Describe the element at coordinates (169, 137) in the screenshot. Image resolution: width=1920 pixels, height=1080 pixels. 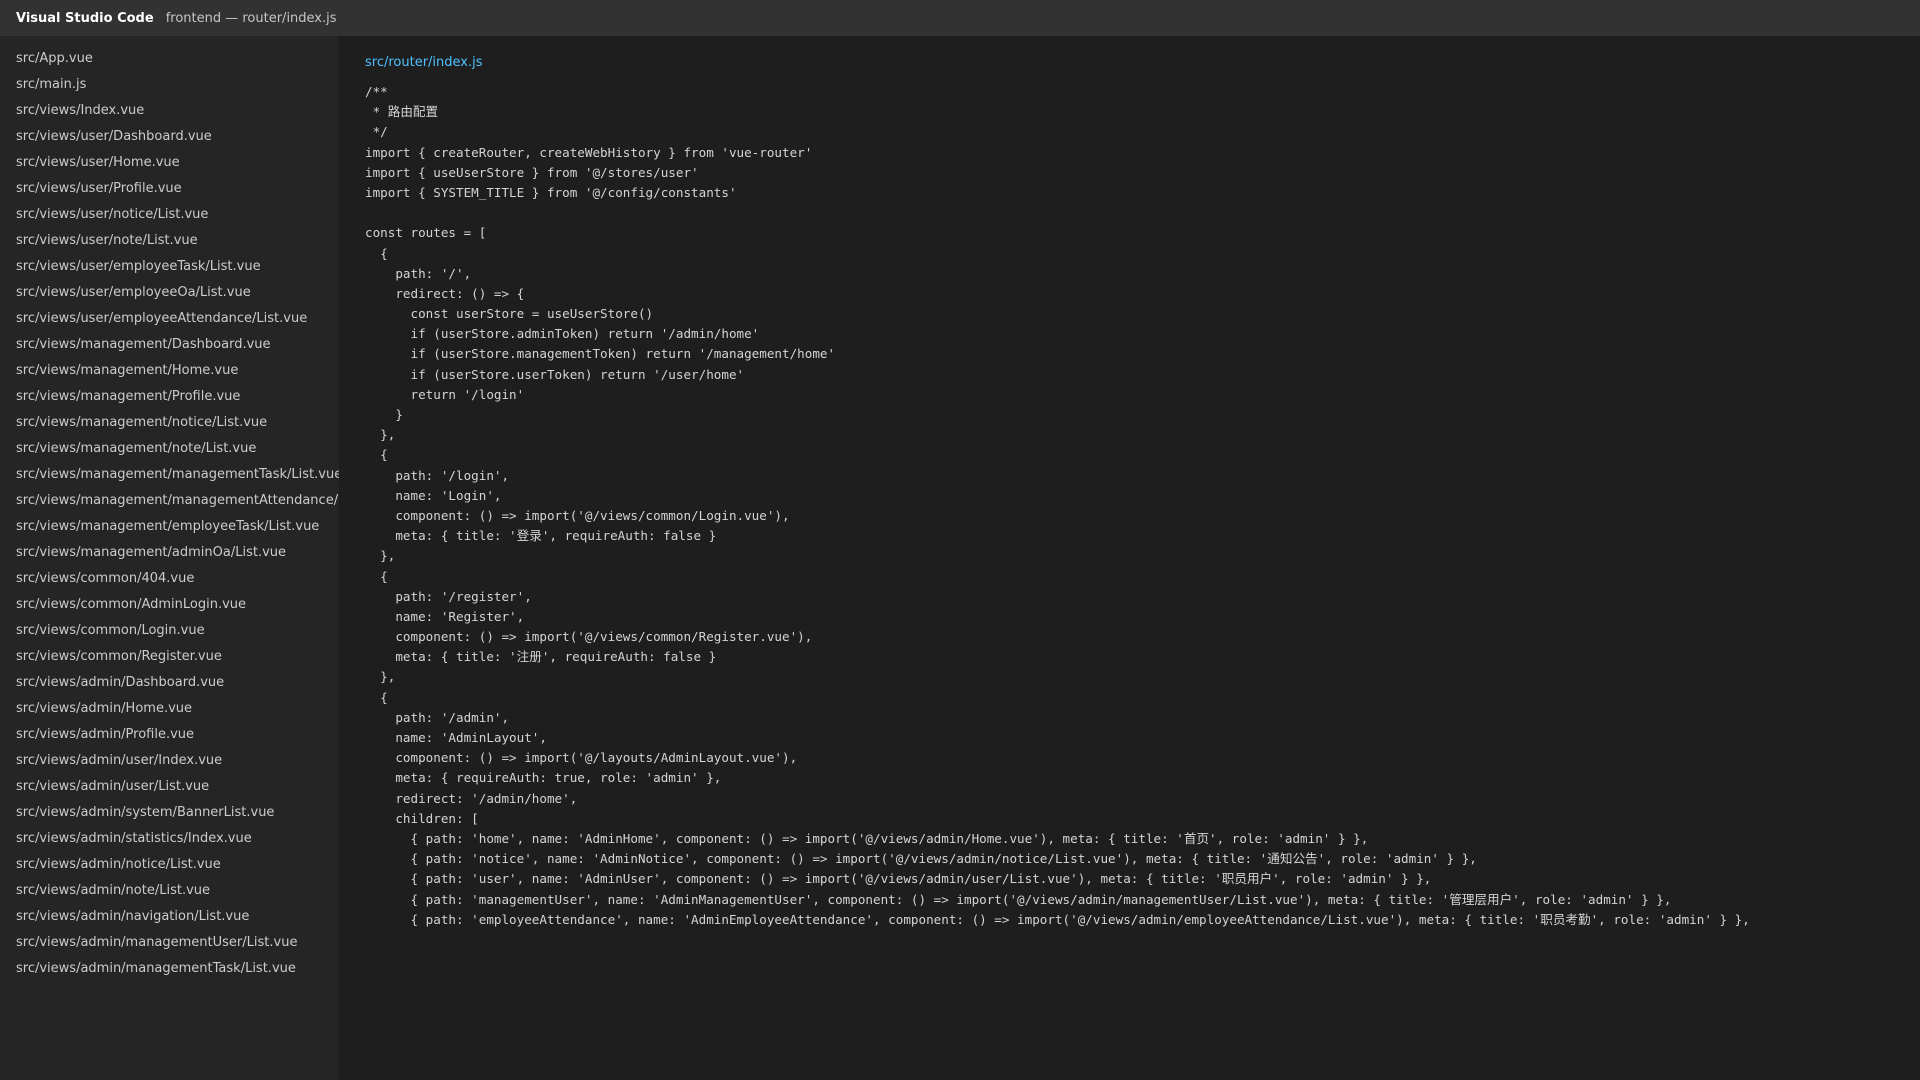
I see `file-item: src/views/user/Dashboard.vue` at that location.